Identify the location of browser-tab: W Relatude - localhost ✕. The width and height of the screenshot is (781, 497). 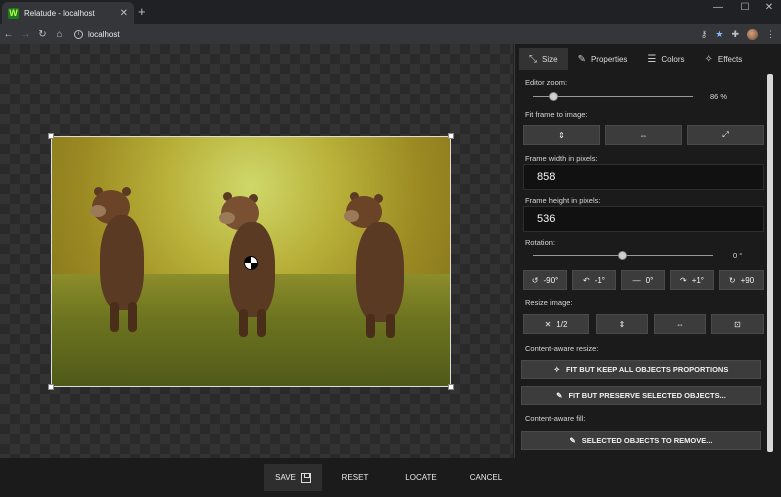
(68, 13).